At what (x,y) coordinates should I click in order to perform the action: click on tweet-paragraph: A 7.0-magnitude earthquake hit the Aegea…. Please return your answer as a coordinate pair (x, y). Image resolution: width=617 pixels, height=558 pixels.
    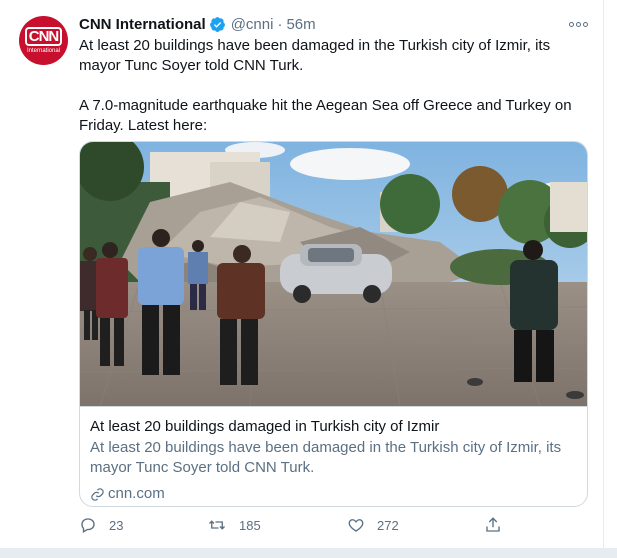
    Looking at the image, I should click on (325, 115).